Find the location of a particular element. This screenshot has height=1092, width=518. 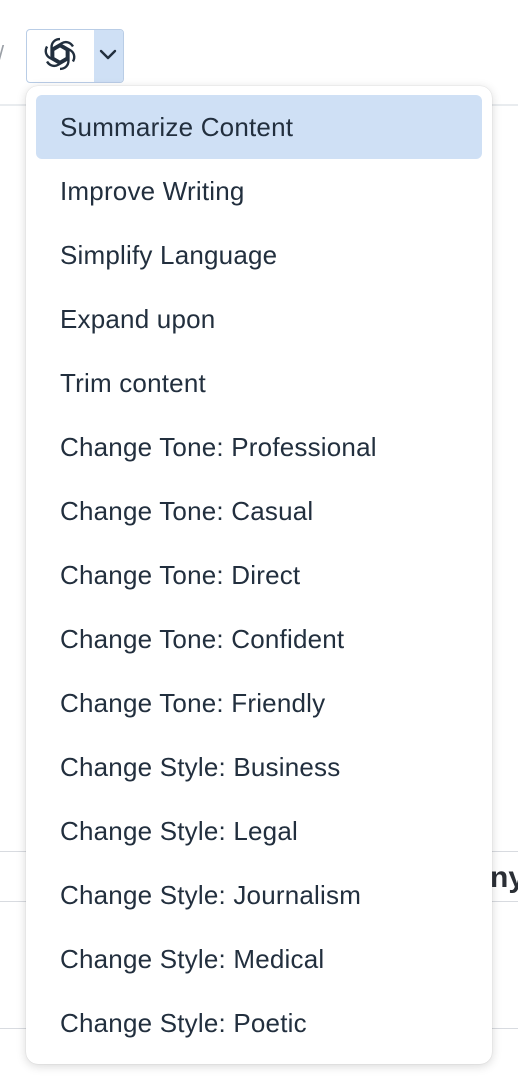

ai-assistant-button is located at coordinates (60, 56).